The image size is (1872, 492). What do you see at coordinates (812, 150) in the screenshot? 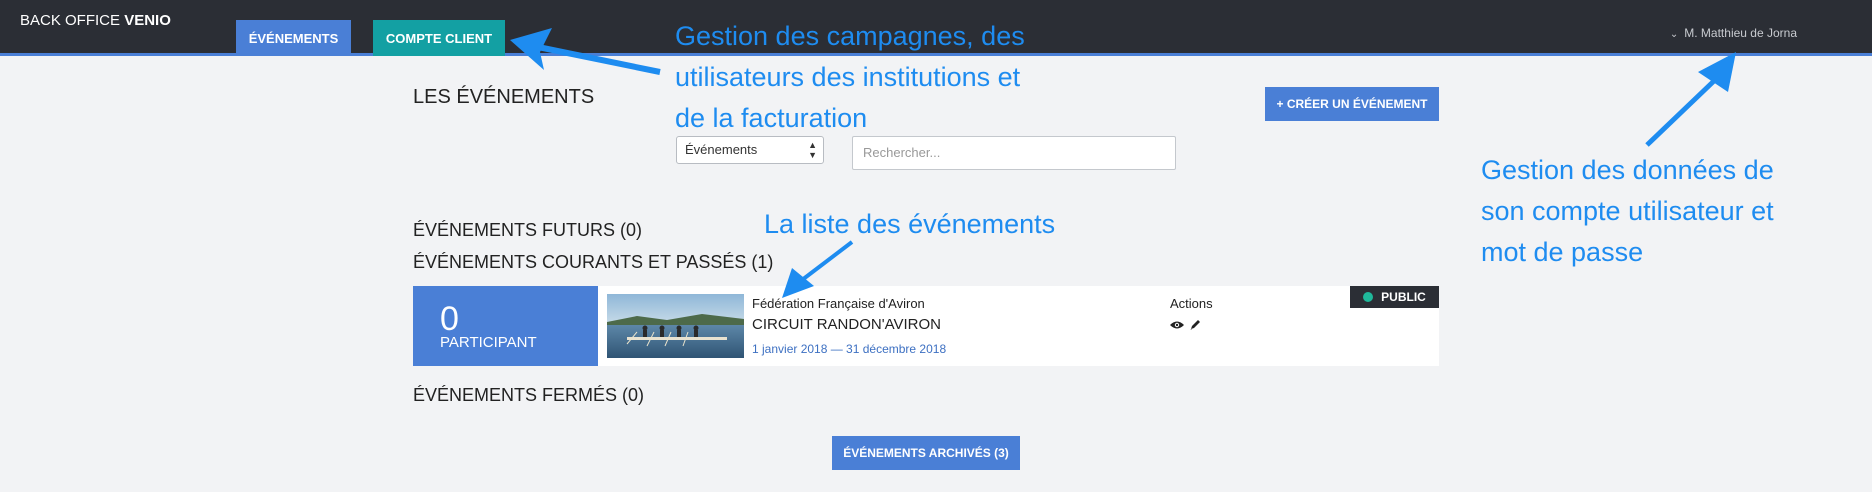
I see `select-arrows-icon: ▲ ▼` at bounding box center [812, 150].